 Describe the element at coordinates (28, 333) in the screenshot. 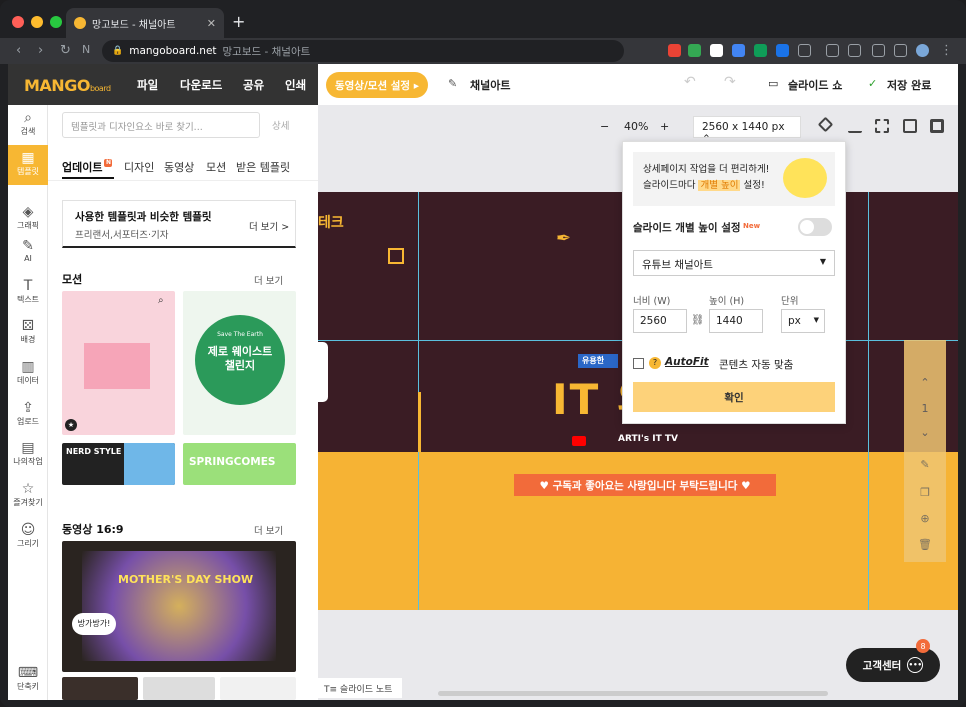

I see `rail-background: ⚄ 배경` at that location.